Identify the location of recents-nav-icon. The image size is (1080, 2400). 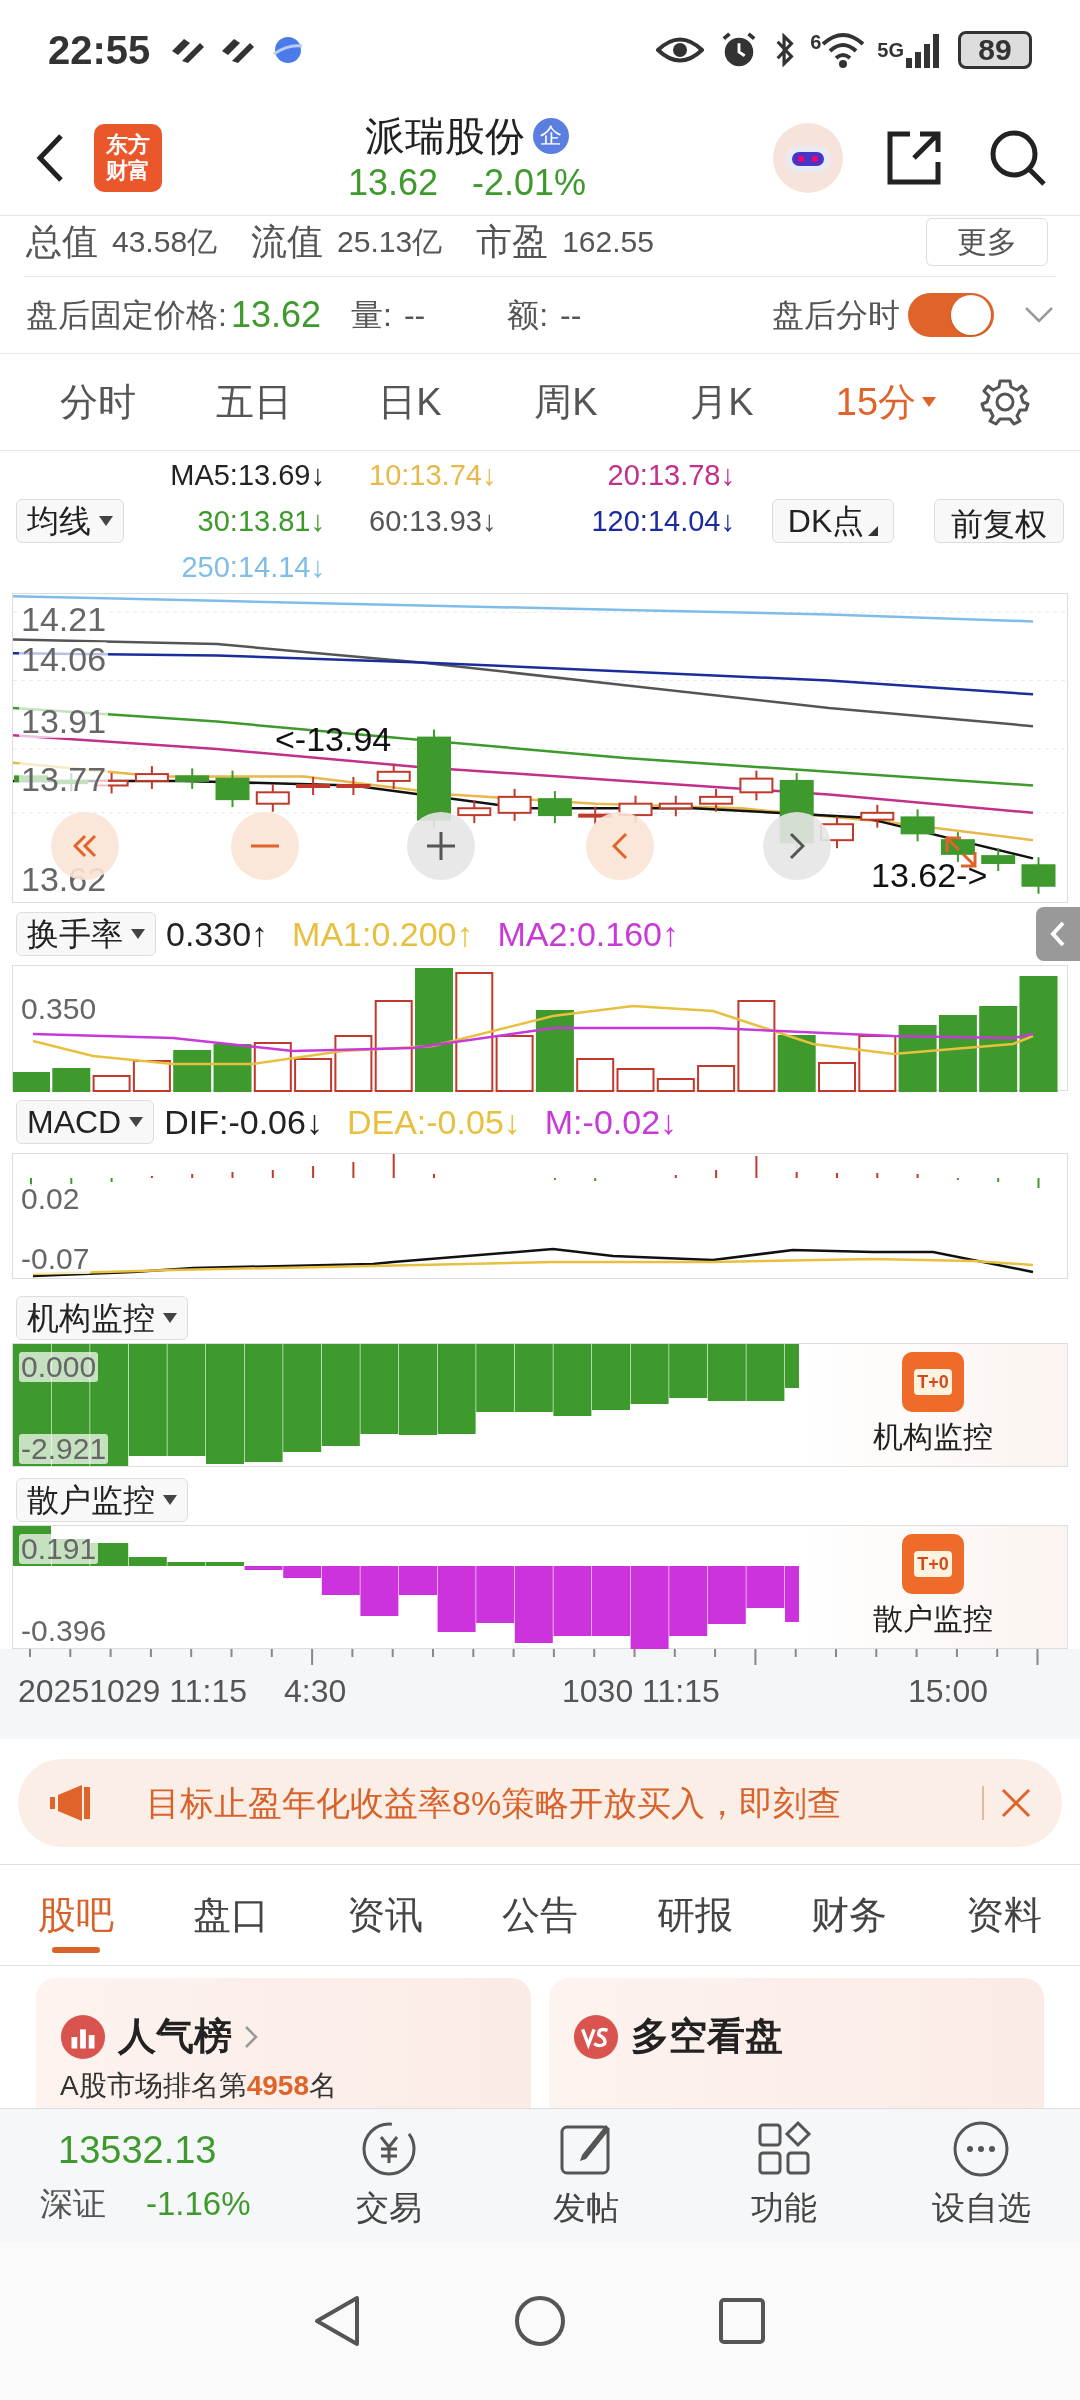
(742, 2321).